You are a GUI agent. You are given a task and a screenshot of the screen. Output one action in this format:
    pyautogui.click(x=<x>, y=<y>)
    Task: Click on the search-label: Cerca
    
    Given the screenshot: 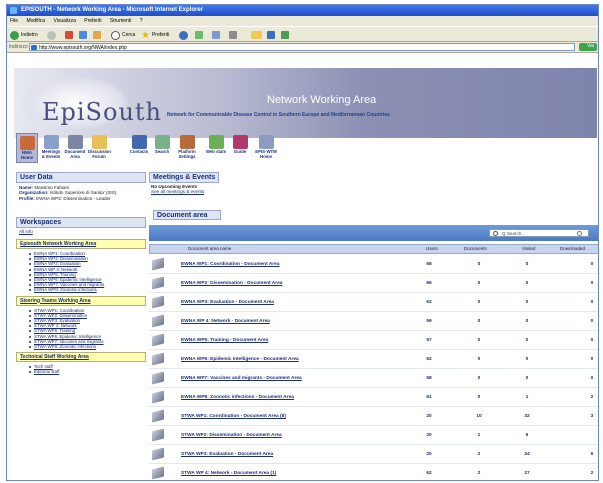 What is the action you would take?
    pyautogui.click(x=129, y=35)
    